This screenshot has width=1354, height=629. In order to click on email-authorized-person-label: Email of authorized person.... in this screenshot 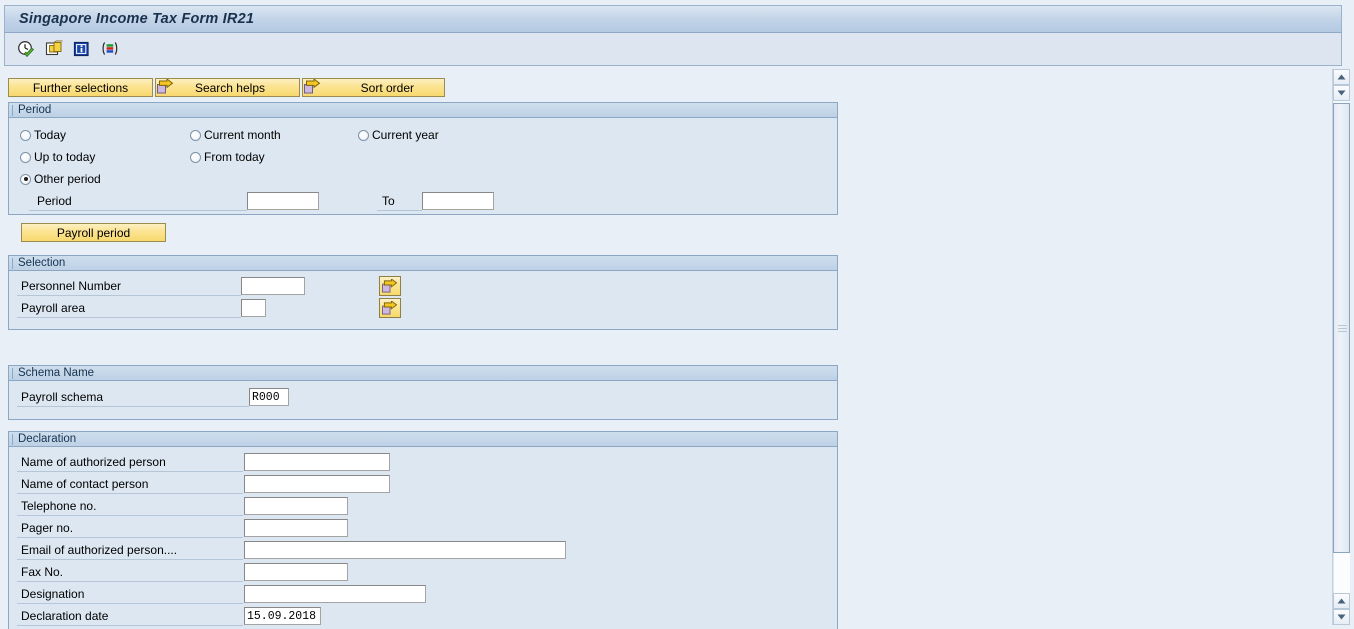, I will do `click(99, 550)`.